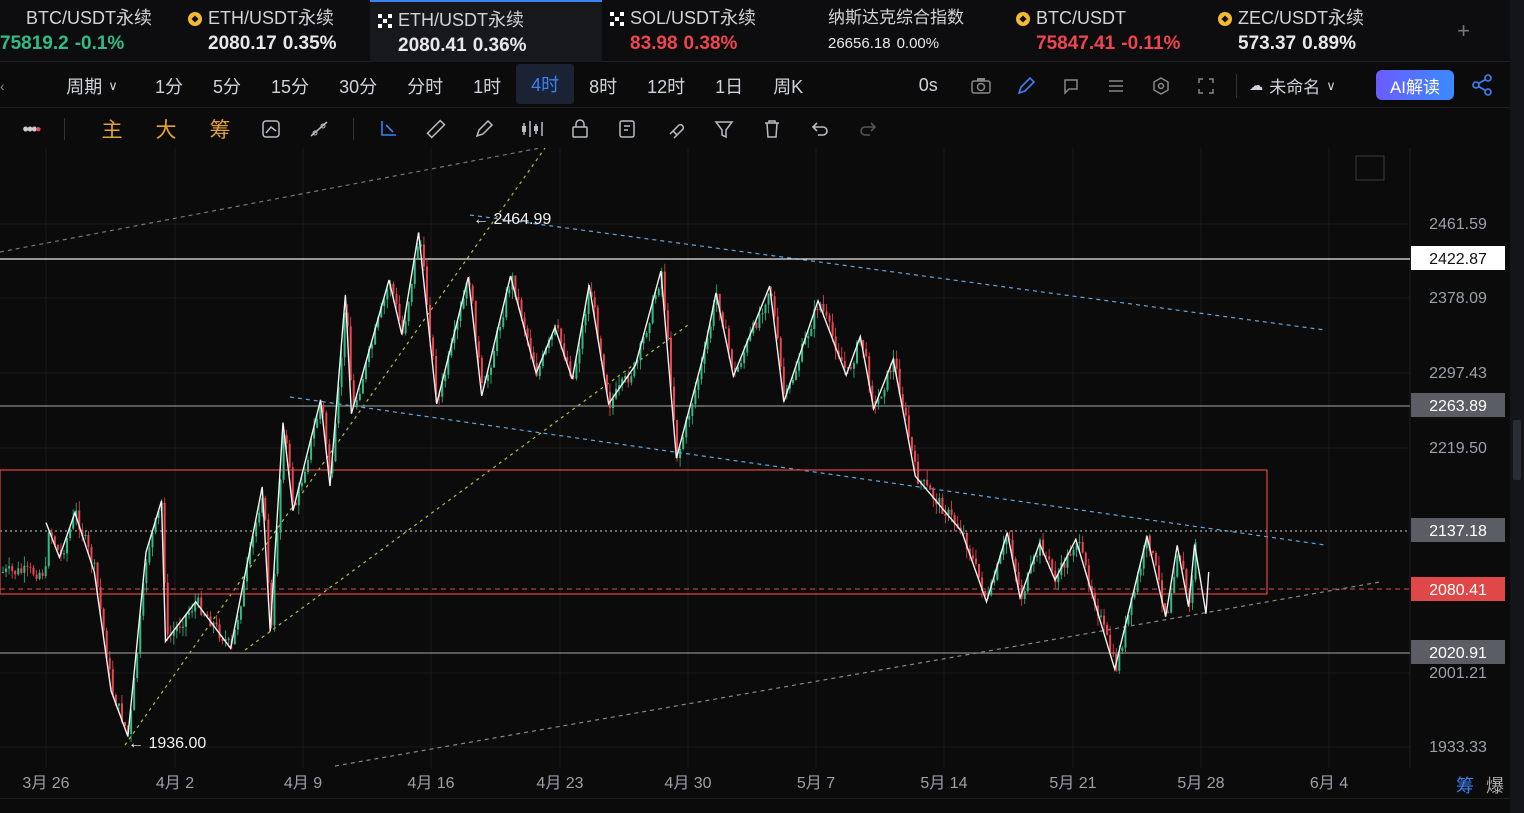  I want to click on price-label-text: 2263.89, so click(1458, 406).